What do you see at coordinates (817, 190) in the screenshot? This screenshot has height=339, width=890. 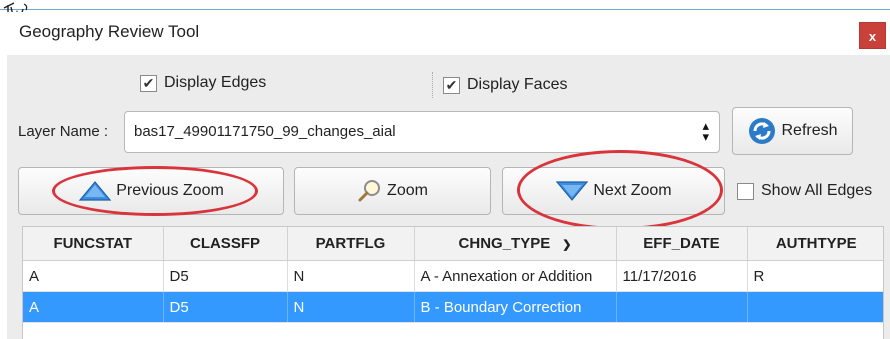 I see `show-all-edges-label: Show All Edges` at bounding box center [817, 190].